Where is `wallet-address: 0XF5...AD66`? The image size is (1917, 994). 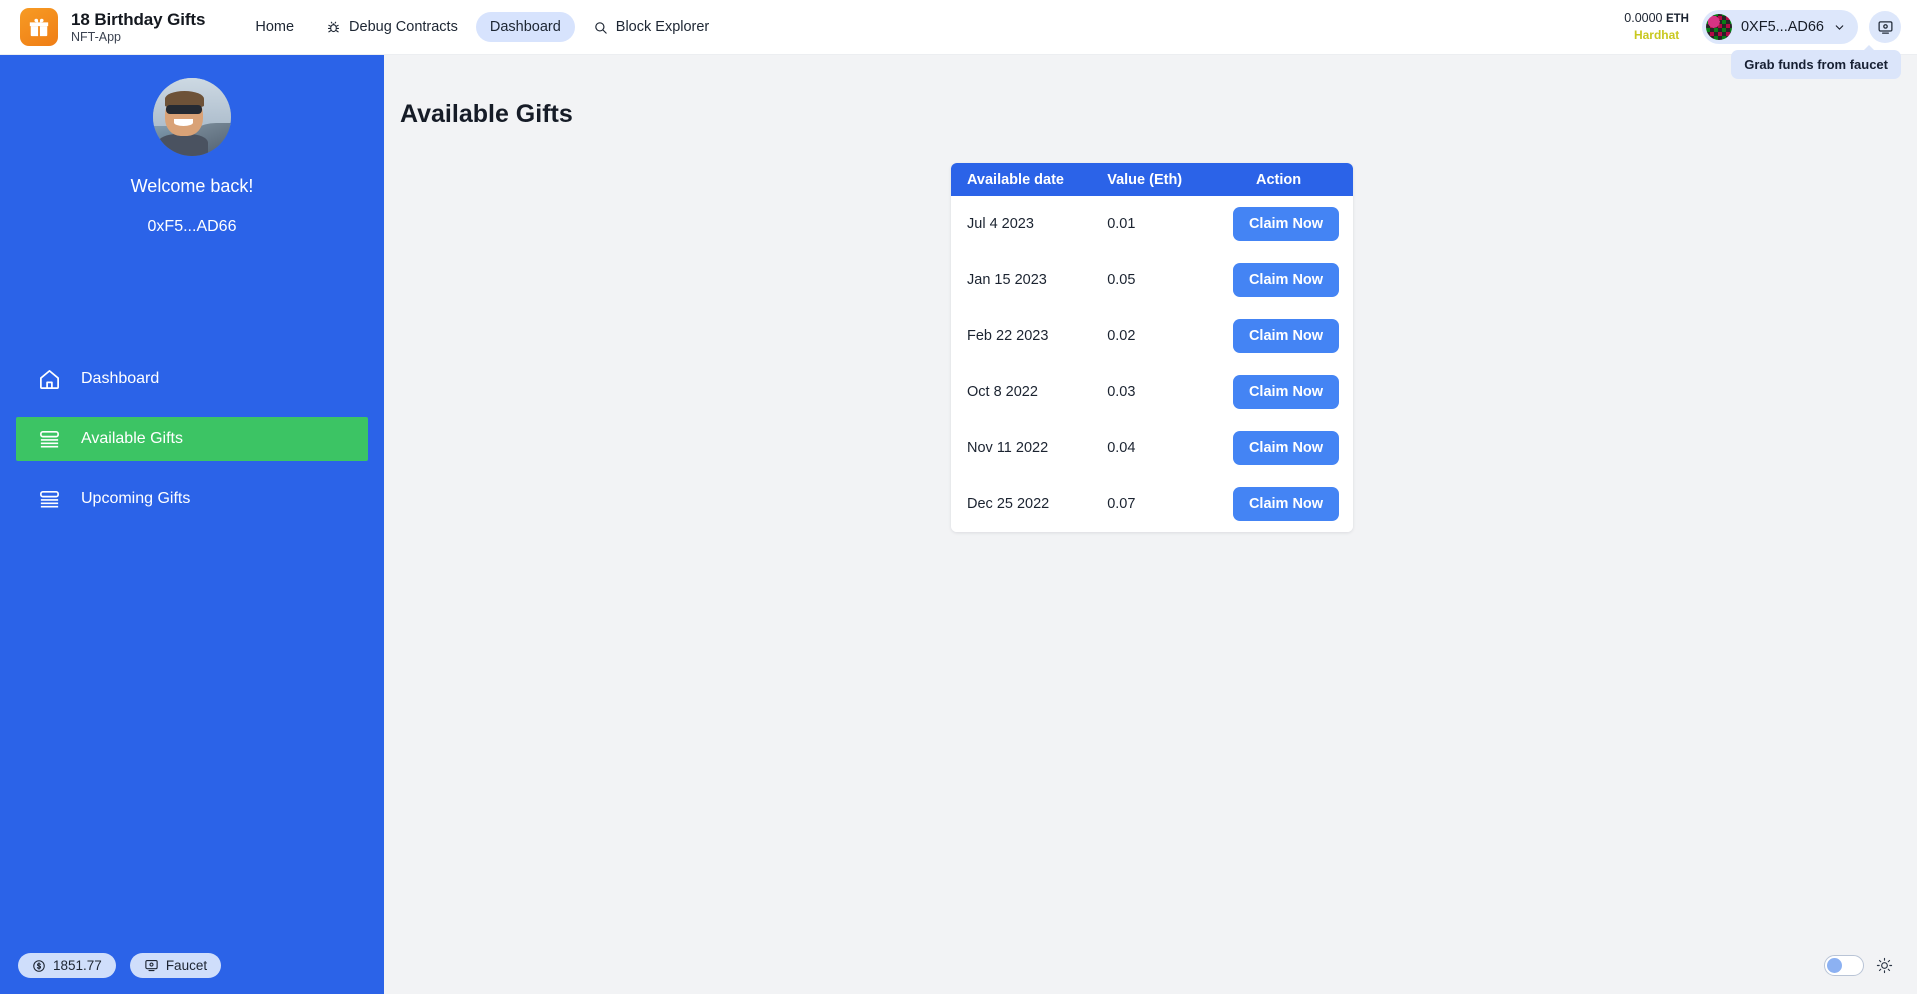 wallet-address: 0XF5...AD66 is located at coordinates (1782, 27).